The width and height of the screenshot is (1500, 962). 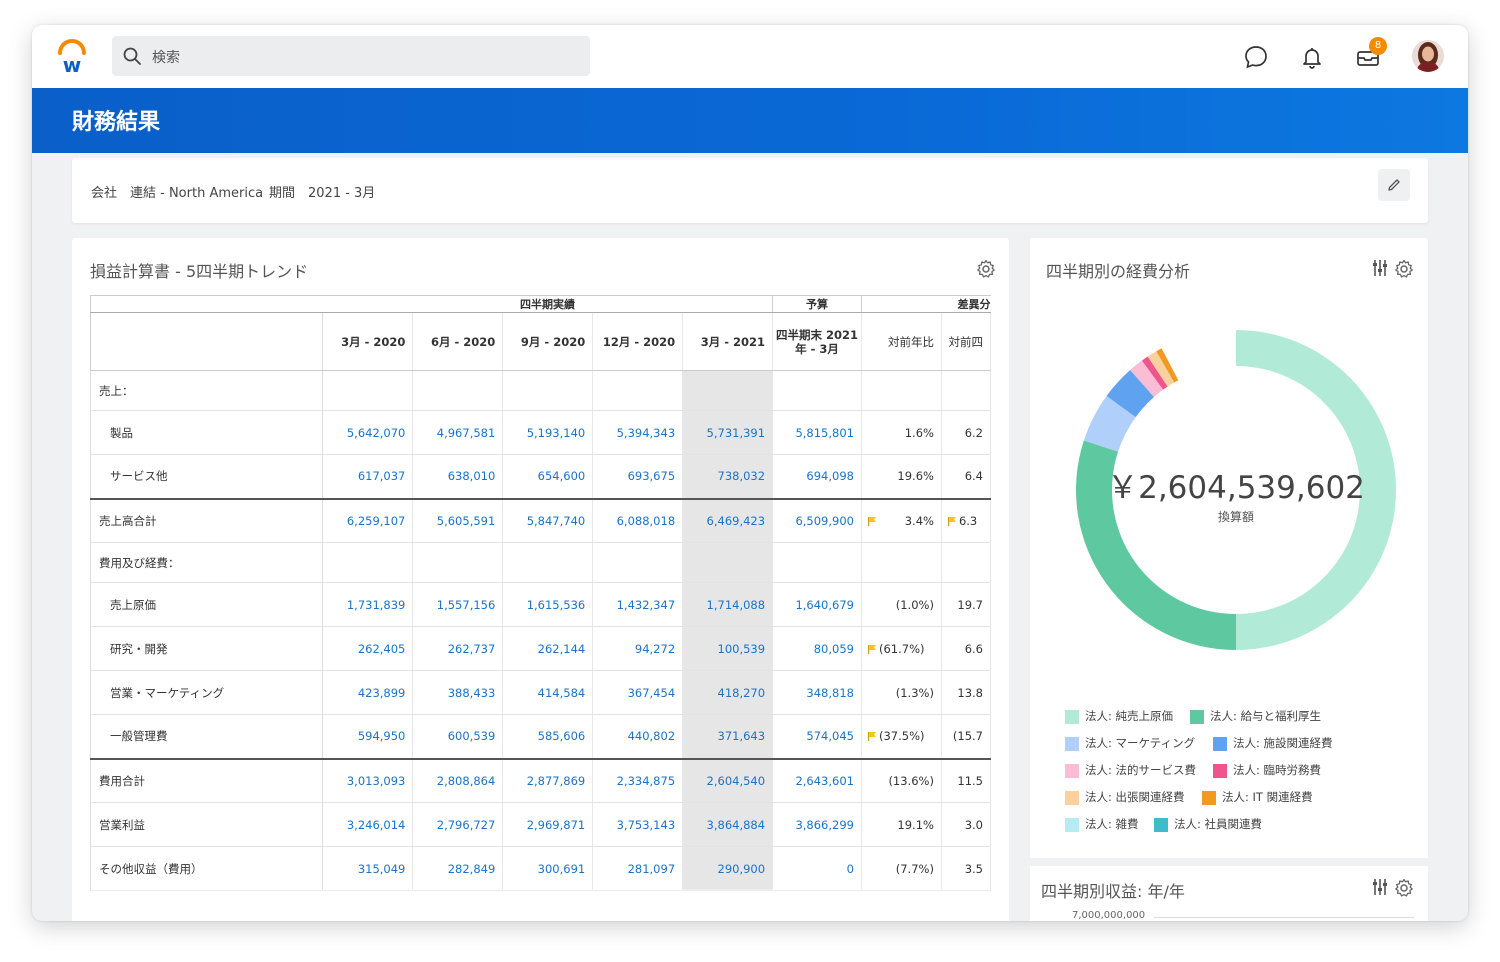 I want to click on value-cell: 3,013,093, so click(x=368, y=780).